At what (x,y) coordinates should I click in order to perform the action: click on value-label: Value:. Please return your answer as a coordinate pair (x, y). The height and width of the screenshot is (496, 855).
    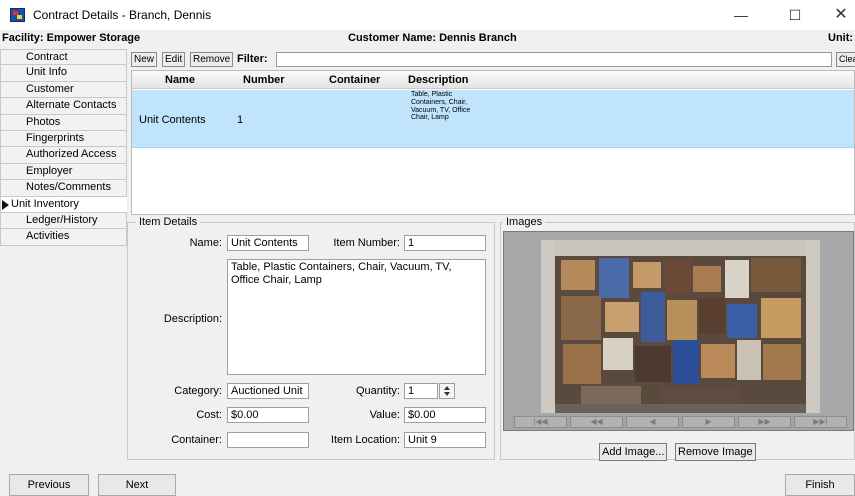
    Looking at the image, I should click on (384, 415).